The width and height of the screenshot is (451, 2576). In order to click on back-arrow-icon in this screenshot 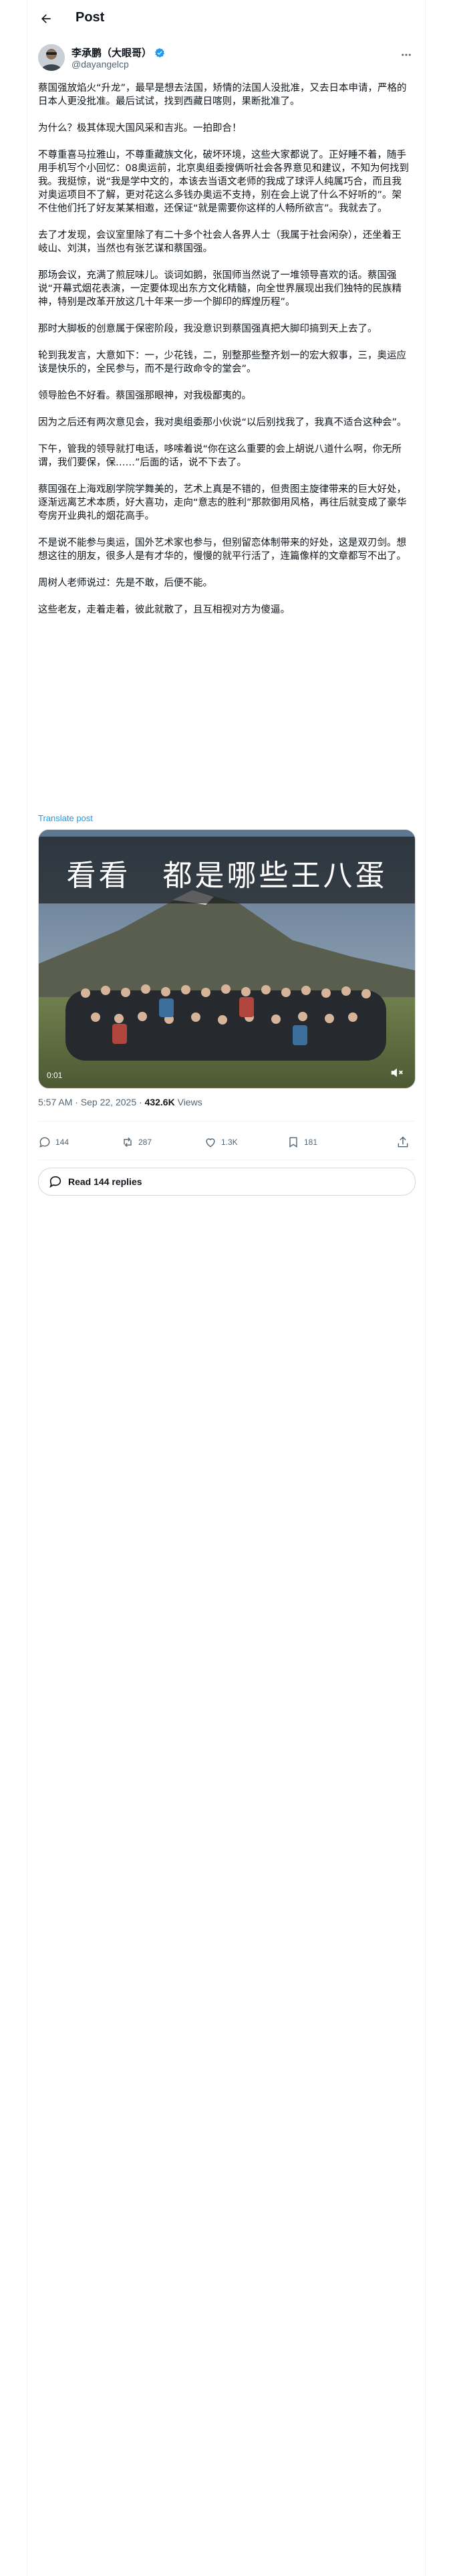, I will do `click(46, 18)`.